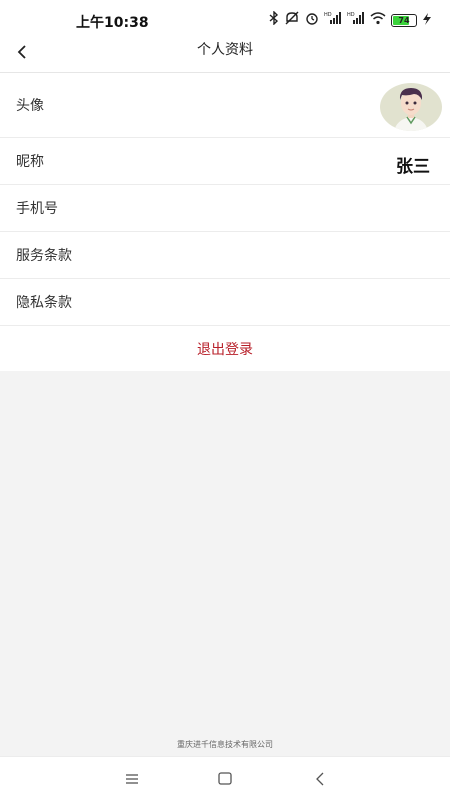 Image resolution: width=450 pixels, height=801 pixels. I want to click on home-icon, so click(225, 779).